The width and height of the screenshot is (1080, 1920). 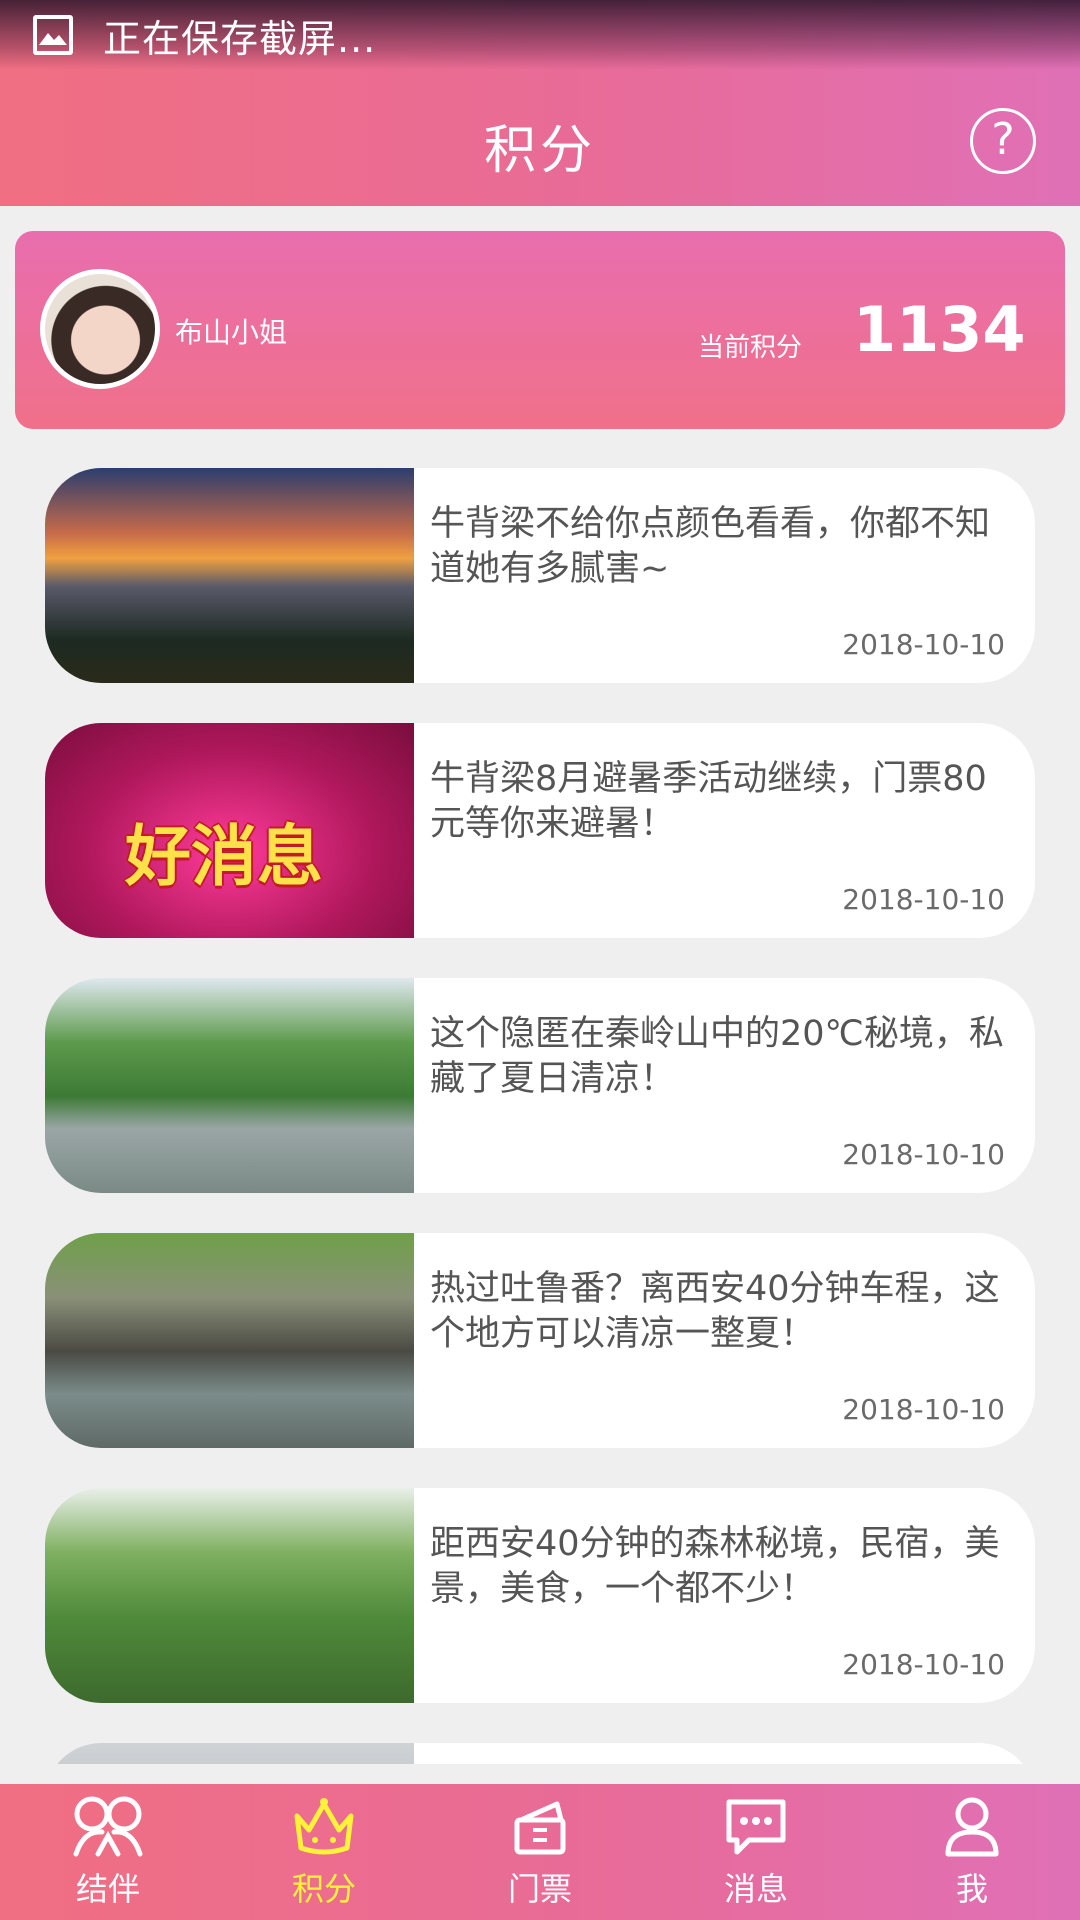 I want to click on points-value: 1134, so click(x=939, y=329).